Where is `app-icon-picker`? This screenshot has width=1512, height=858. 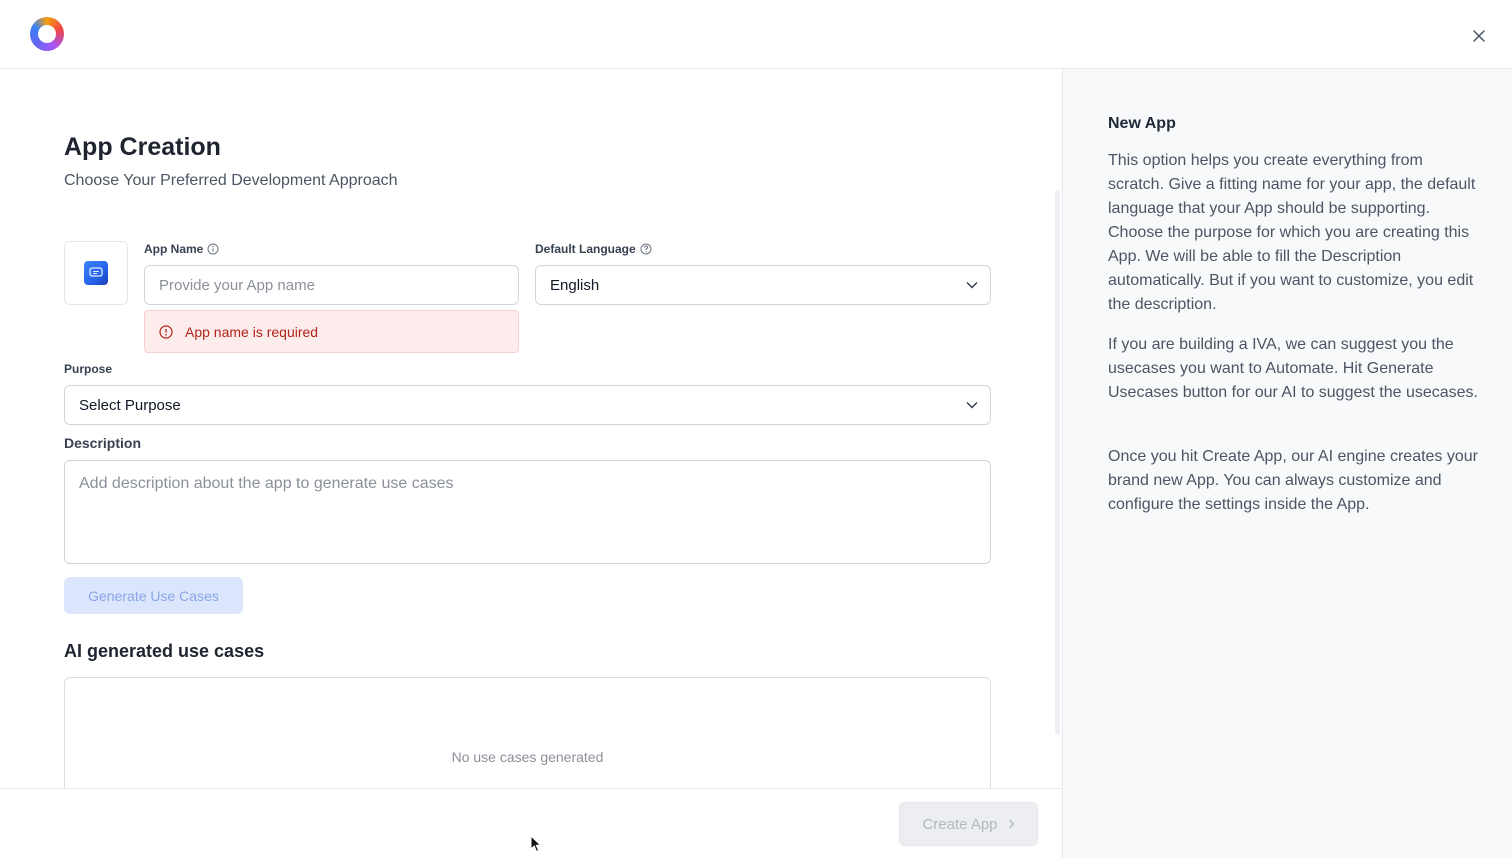
app-icon-picker is located at coordinates (96, 273).